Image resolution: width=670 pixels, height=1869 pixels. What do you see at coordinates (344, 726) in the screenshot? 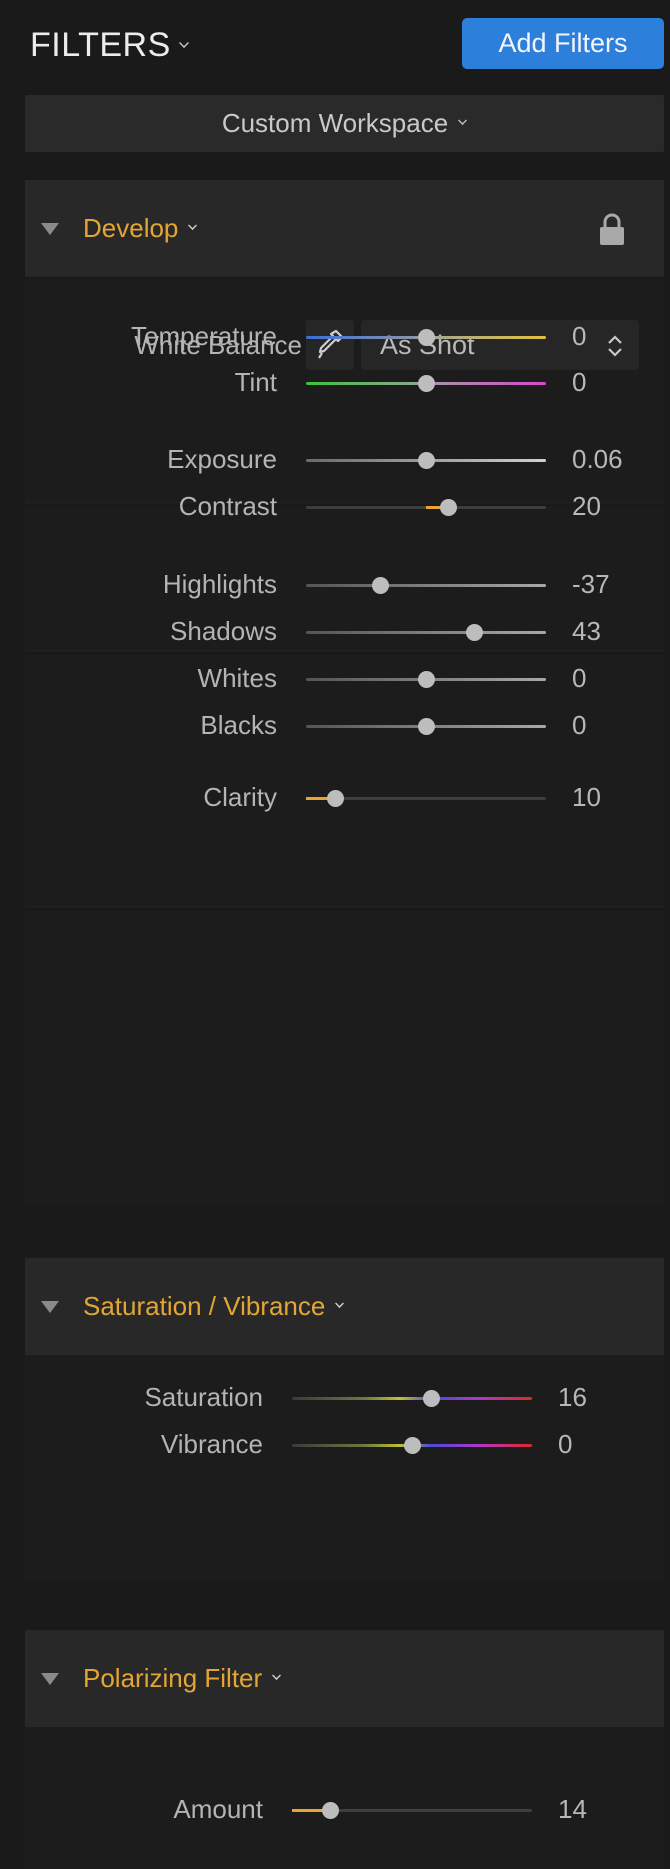
I see `blacks-slider-row: Blacks 0` at bounding box center [344, 726].